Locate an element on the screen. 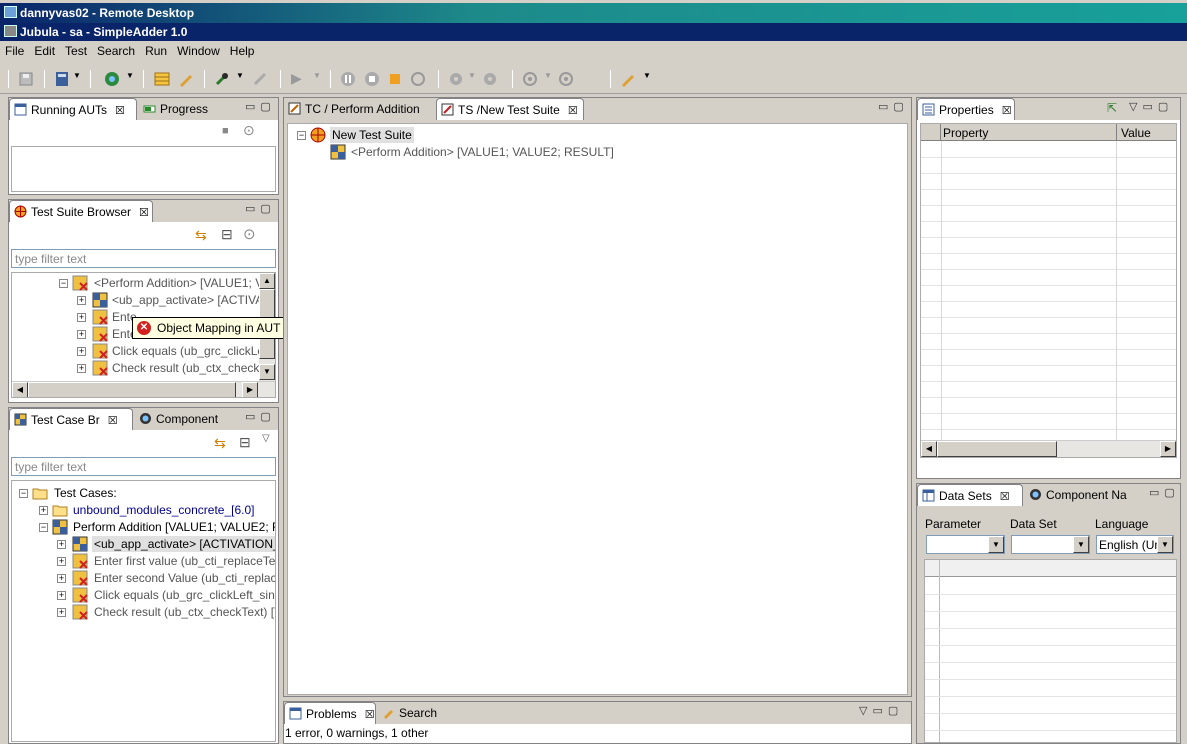 The height and width of the screenshot is (744, 1187). globe-icon is located at coordinates (112, 79).